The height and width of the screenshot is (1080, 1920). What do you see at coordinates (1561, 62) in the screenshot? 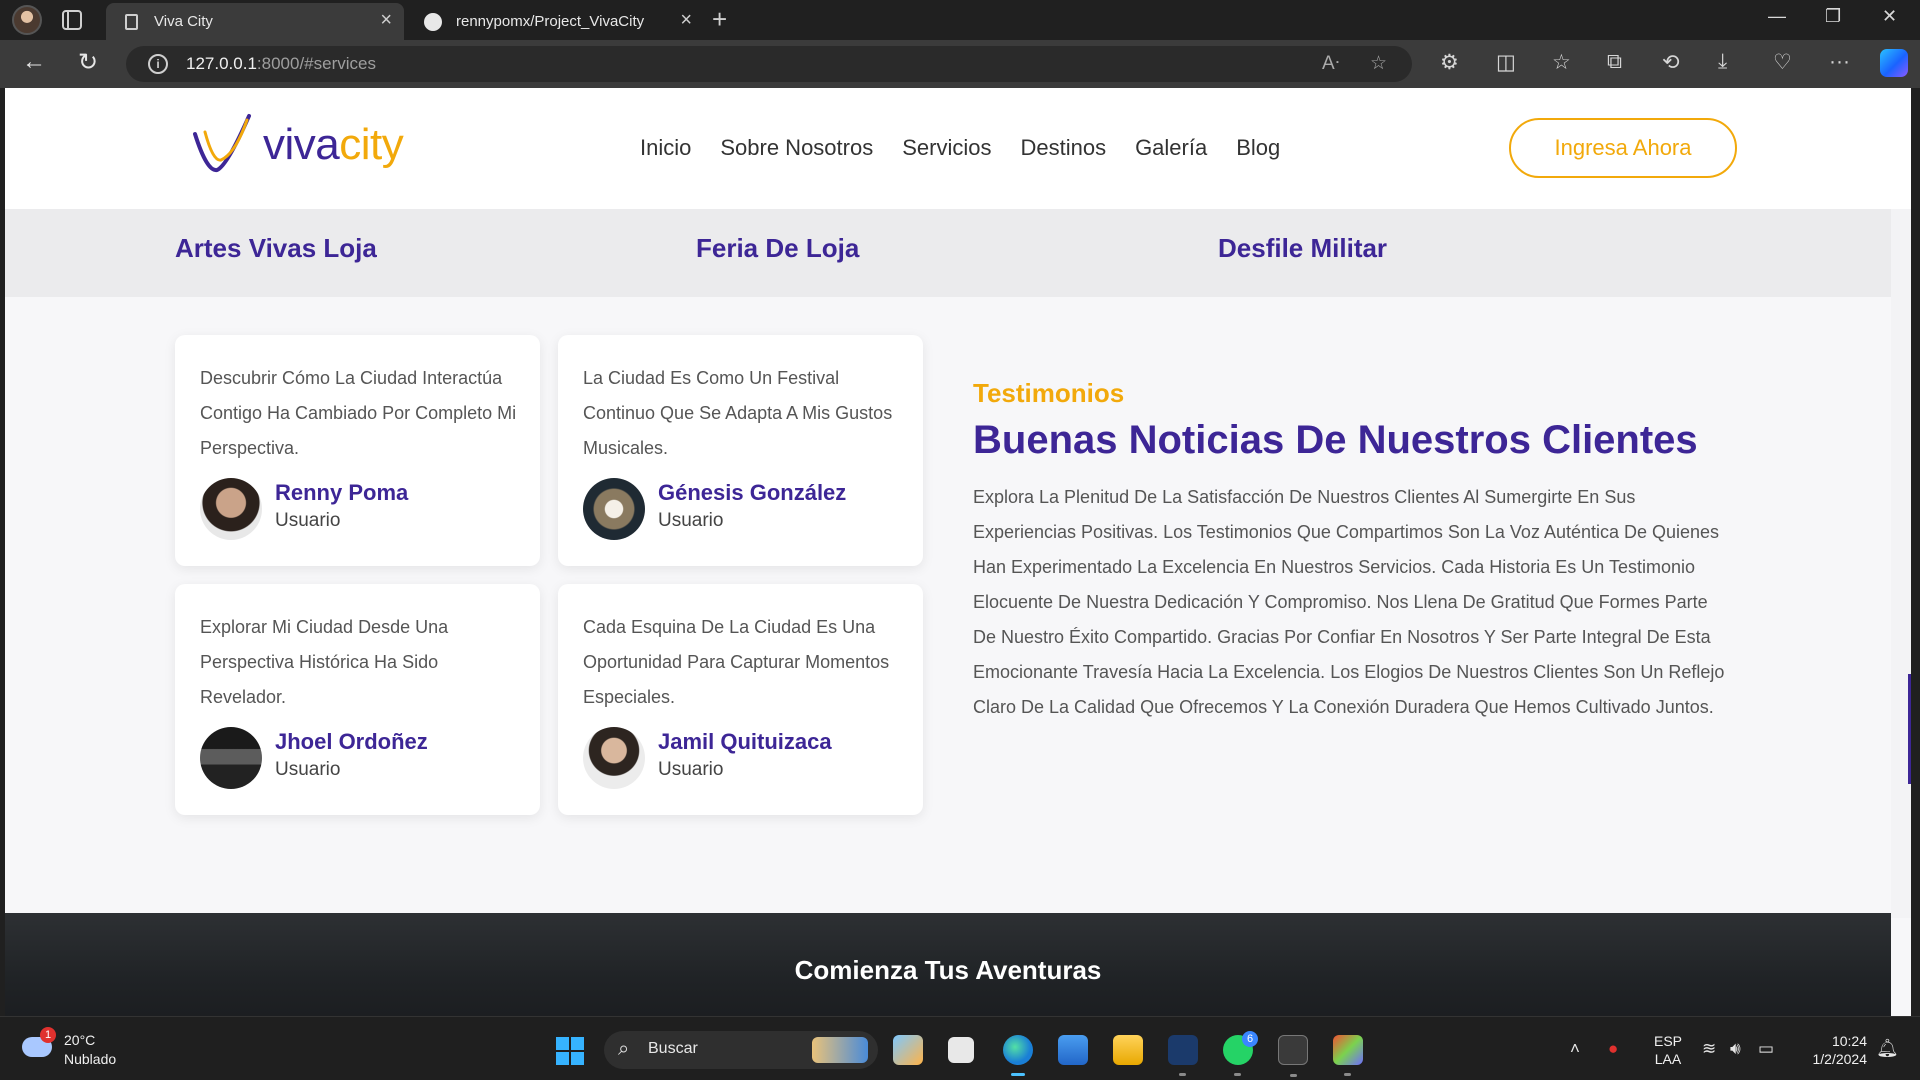
I see `favorites-icon: ☆` at bounding box center [1561, 62].